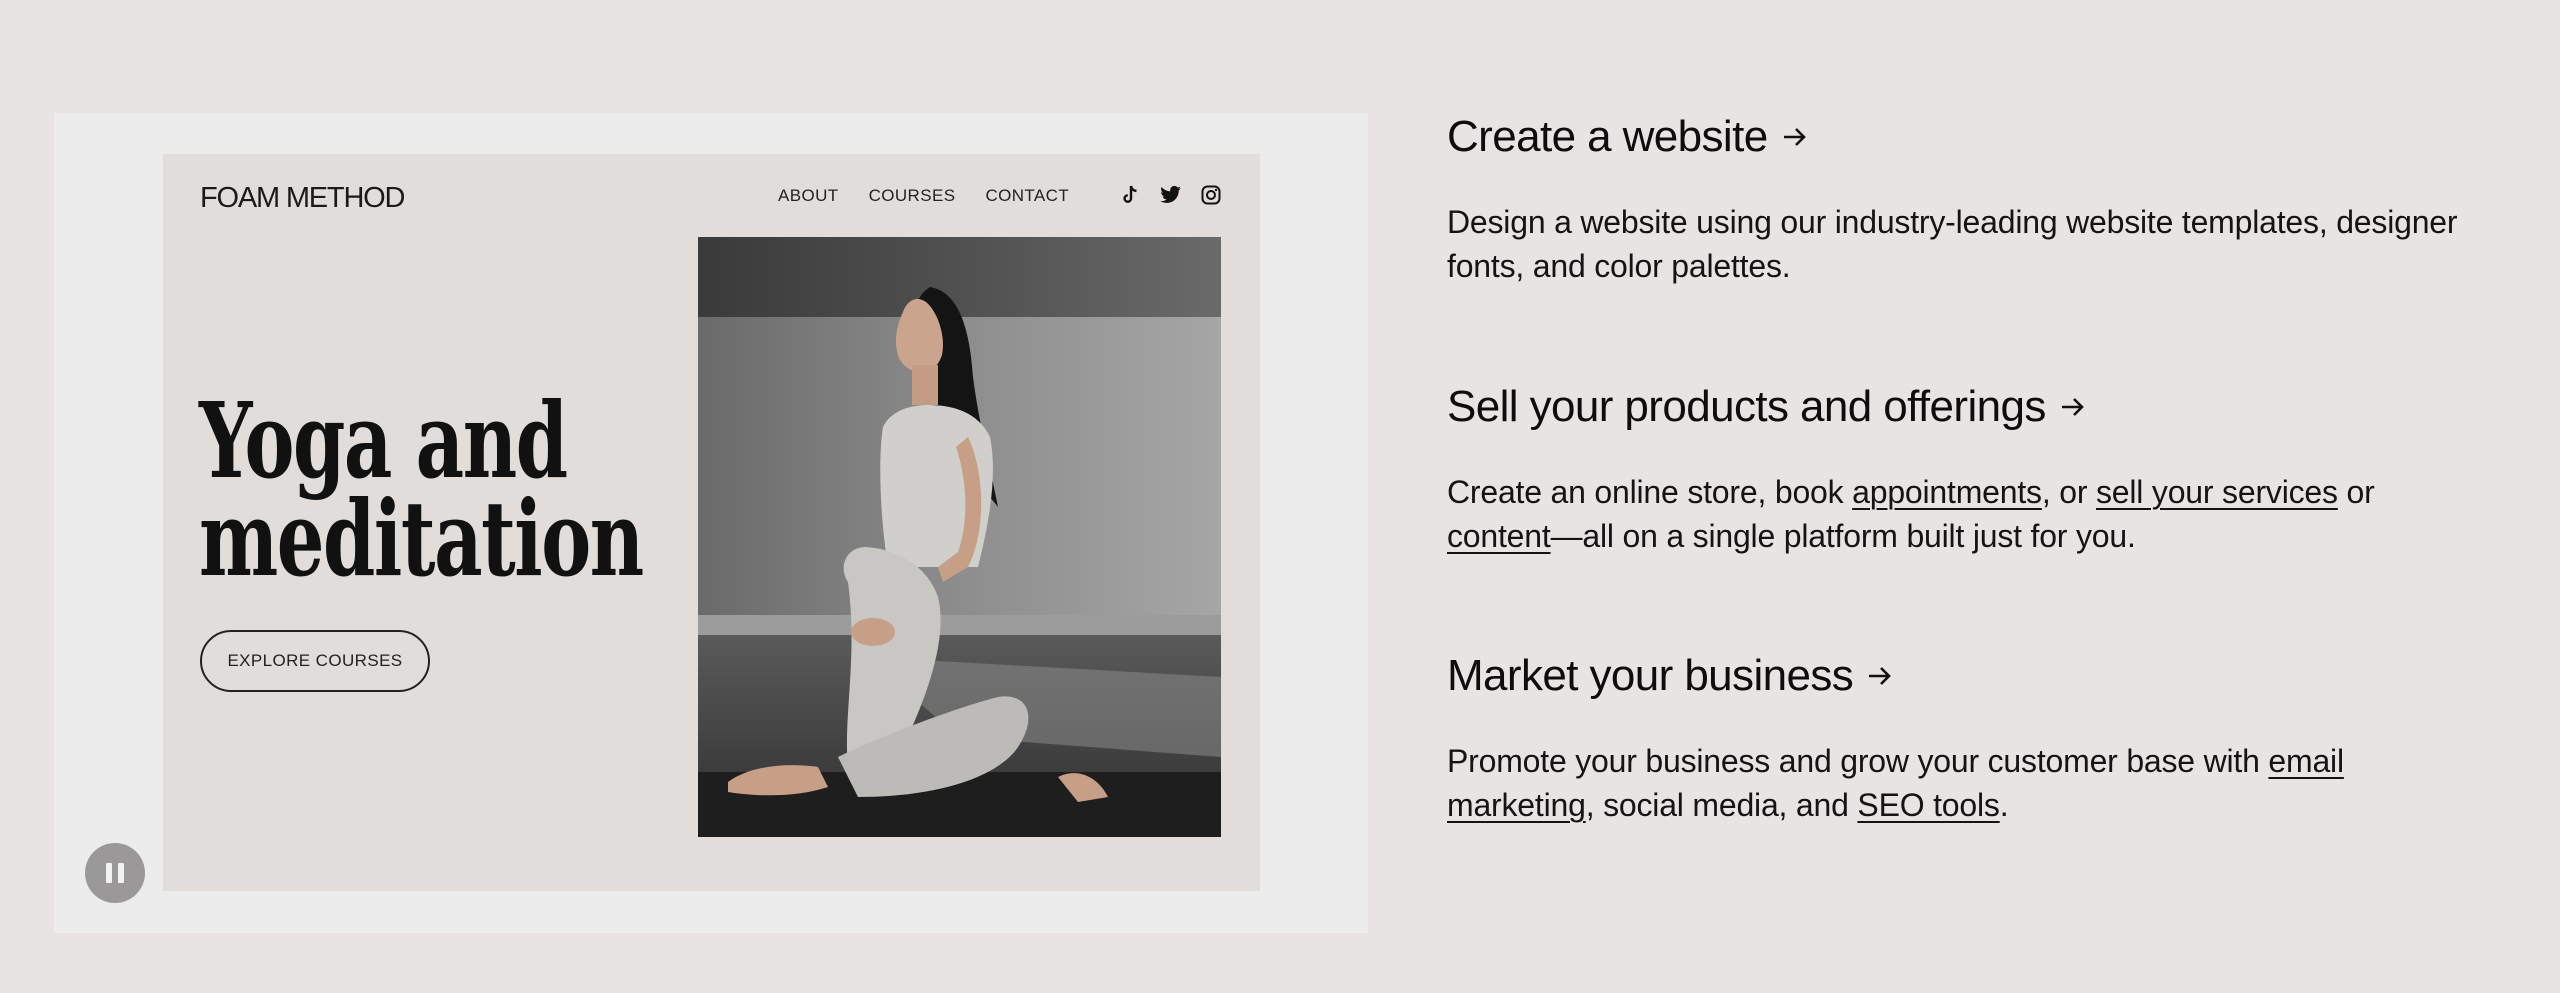 The image size is (2560, 993). Describe the element at coordinates (1962, 137) in the screenshot. I see `feature-title-create-website: Create a website` at that location.